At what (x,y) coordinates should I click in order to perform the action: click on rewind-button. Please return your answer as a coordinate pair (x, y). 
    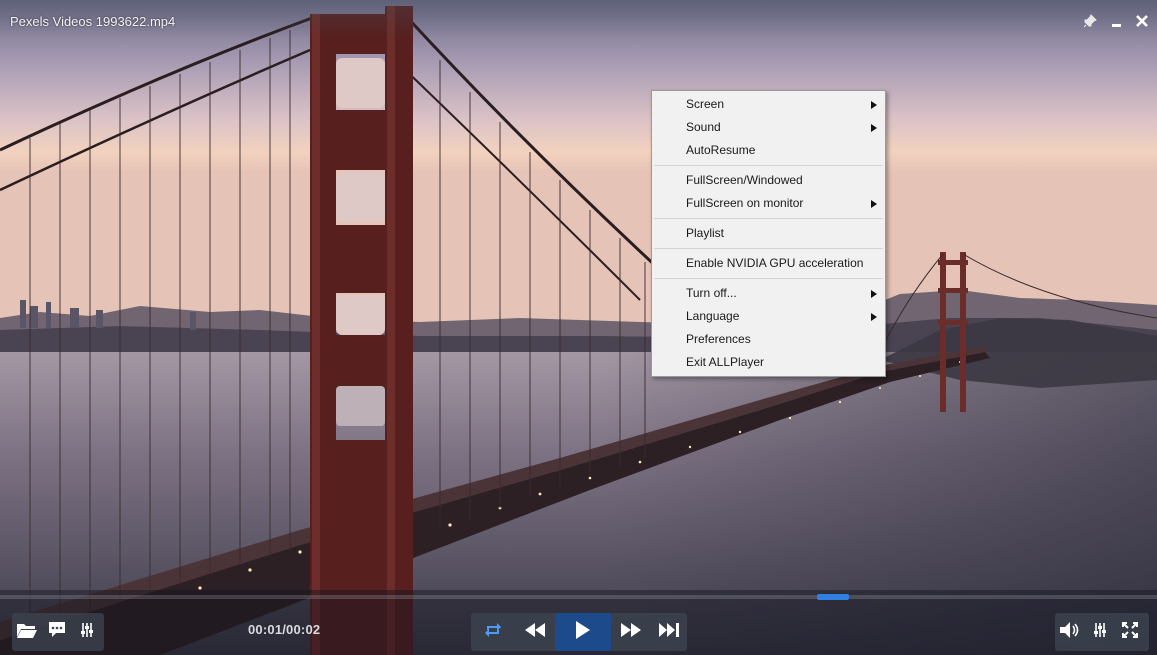
    Looking at the image, I should click on (535, 632).